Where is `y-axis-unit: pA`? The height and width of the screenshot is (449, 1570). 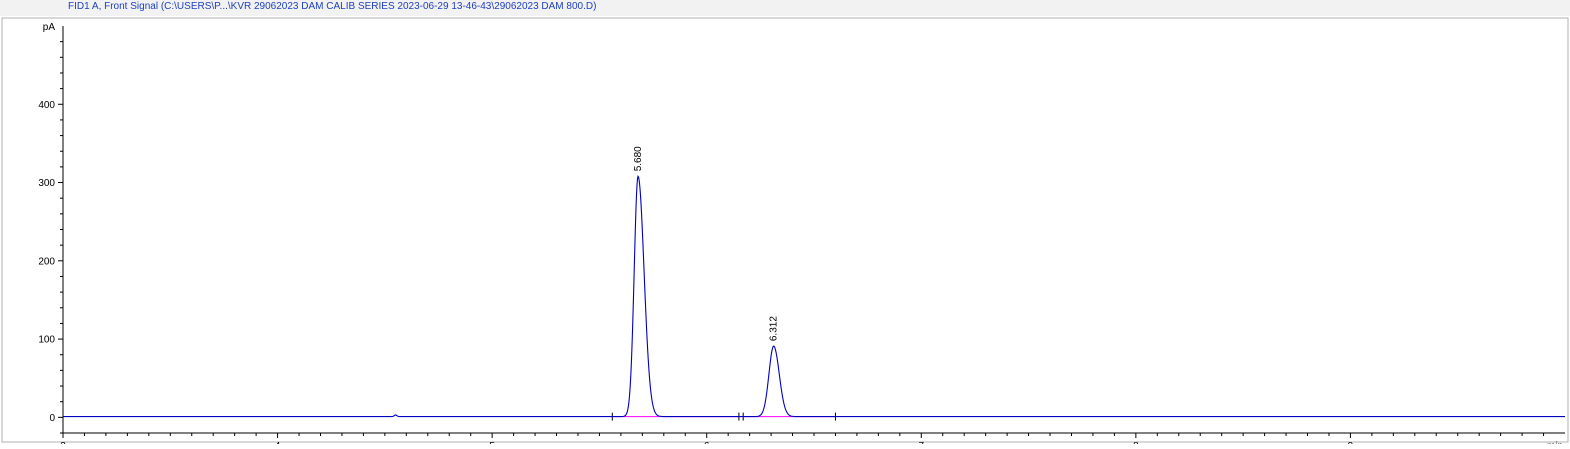
y-axis-unit: pA is located at coordinates (49, 27).